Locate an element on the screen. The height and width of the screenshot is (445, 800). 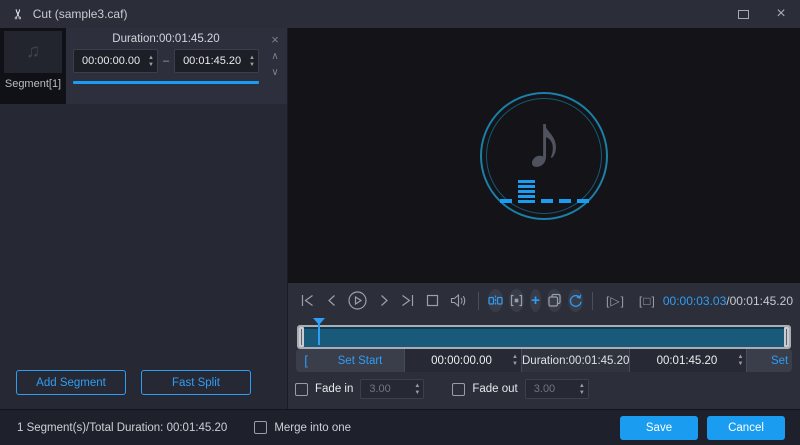
close-icon: × is located at coordinates (781, 13).